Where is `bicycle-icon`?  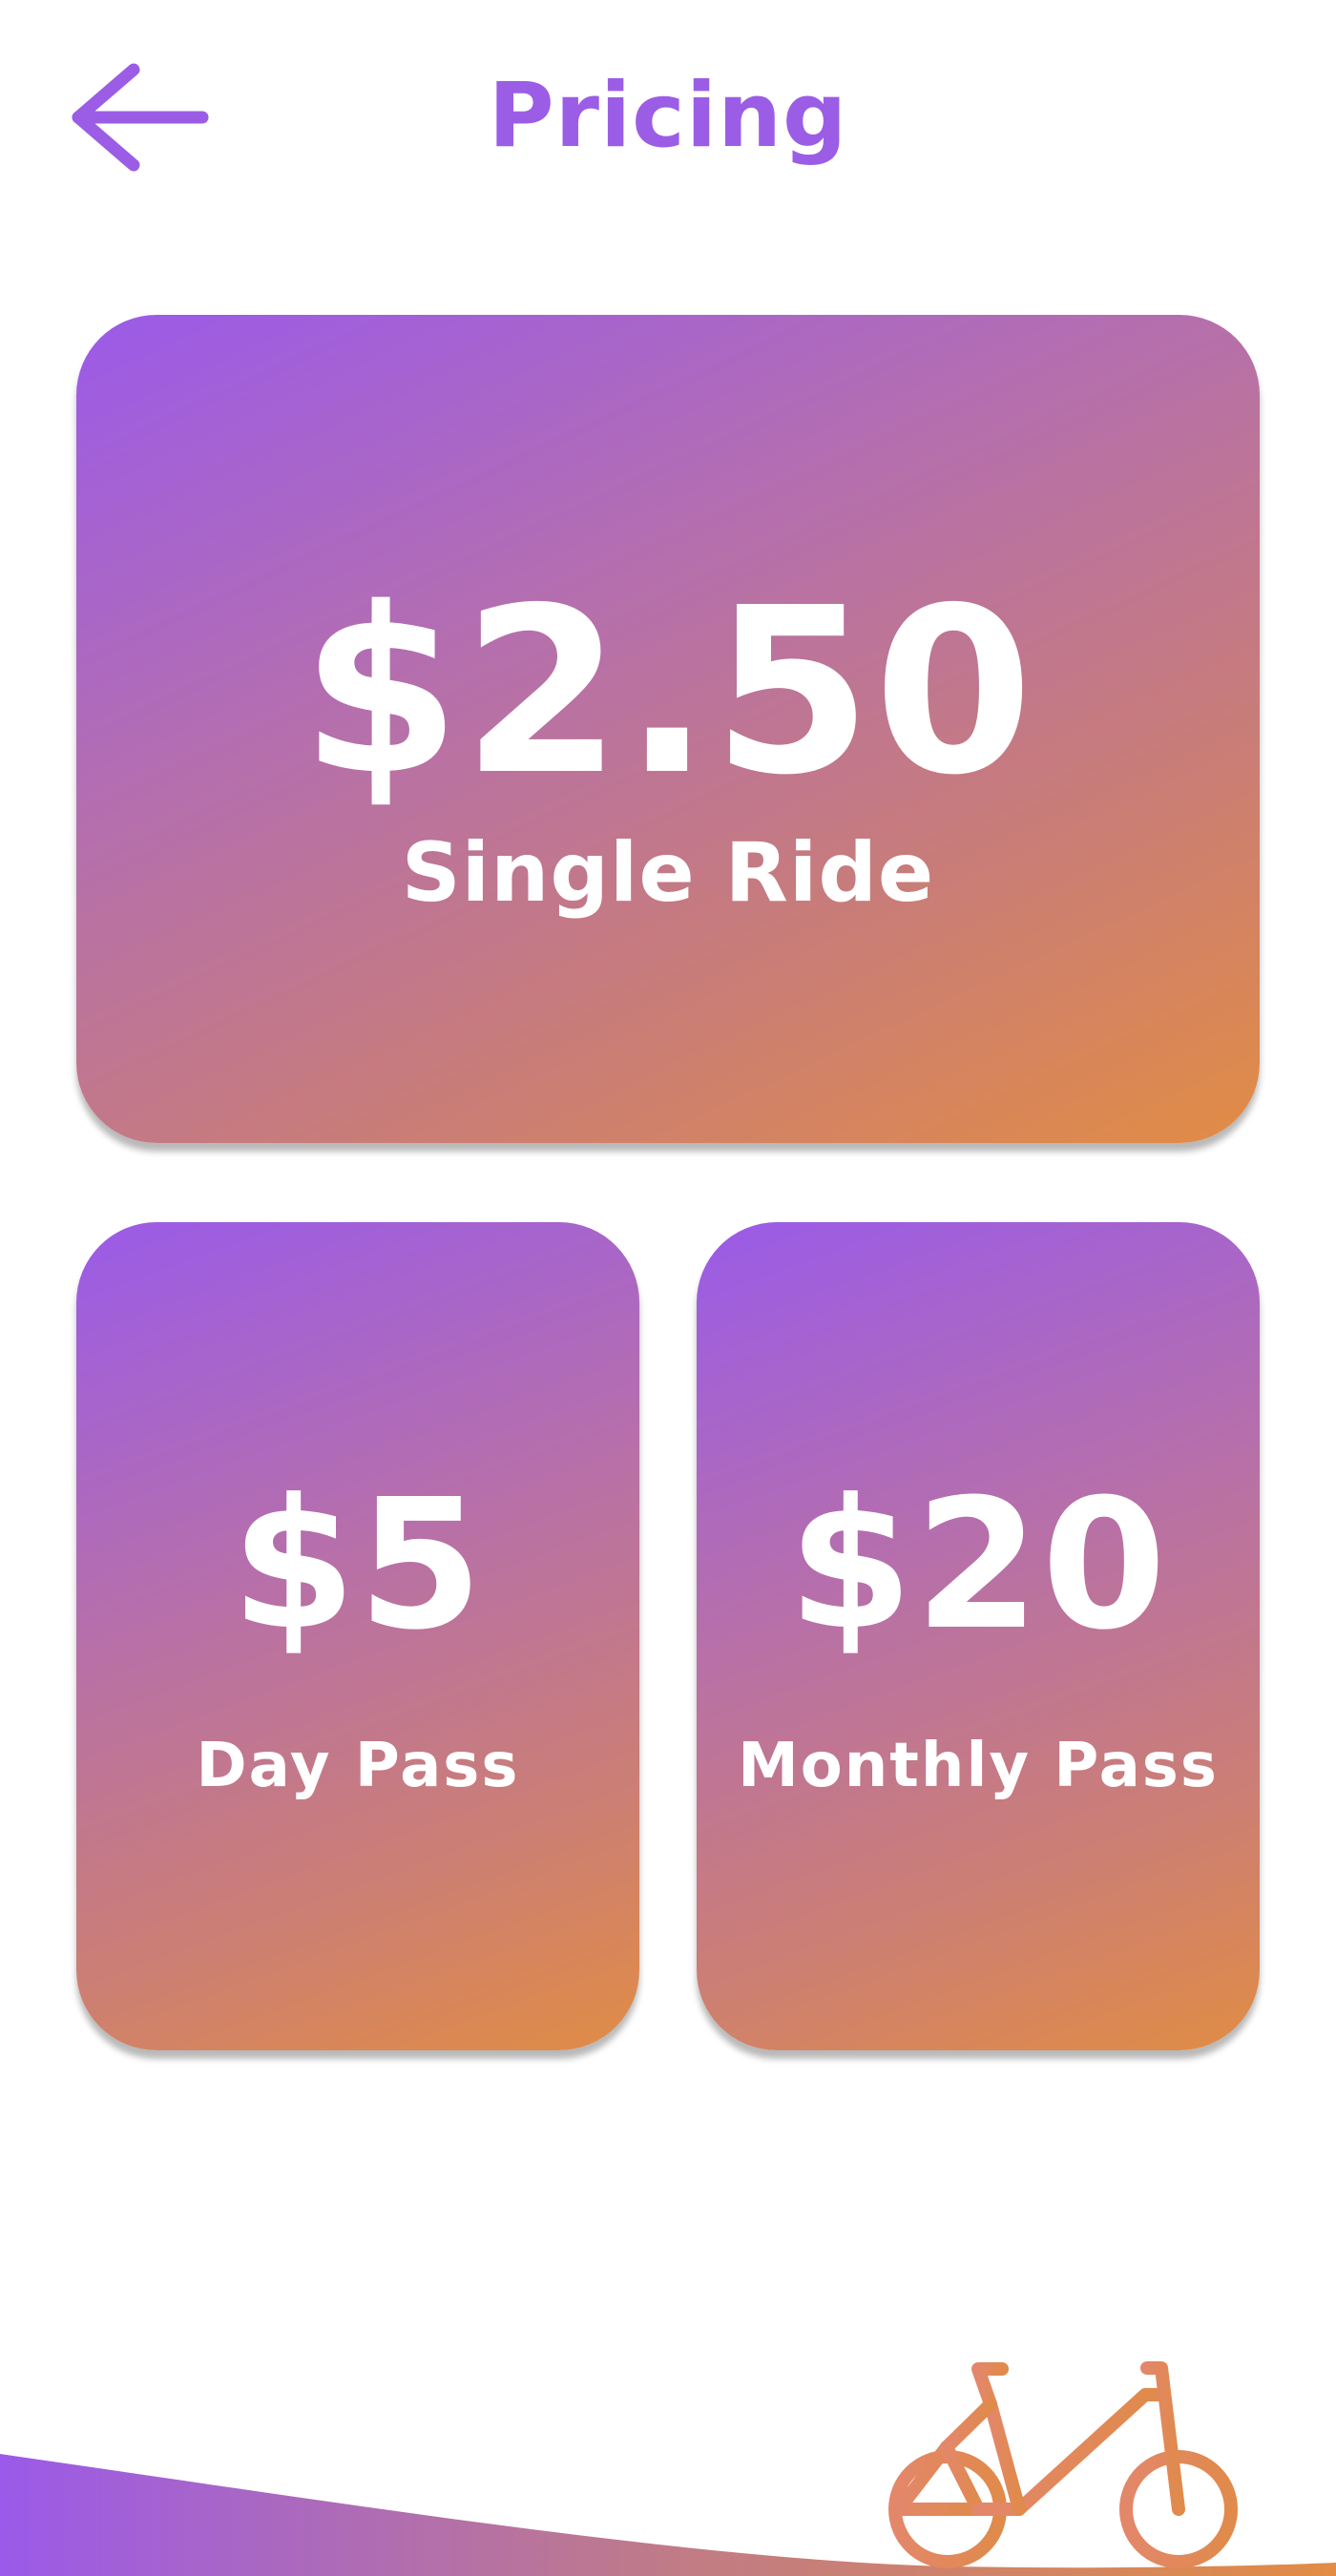 bicycle-icon is located at coordinates (1063, 2464).